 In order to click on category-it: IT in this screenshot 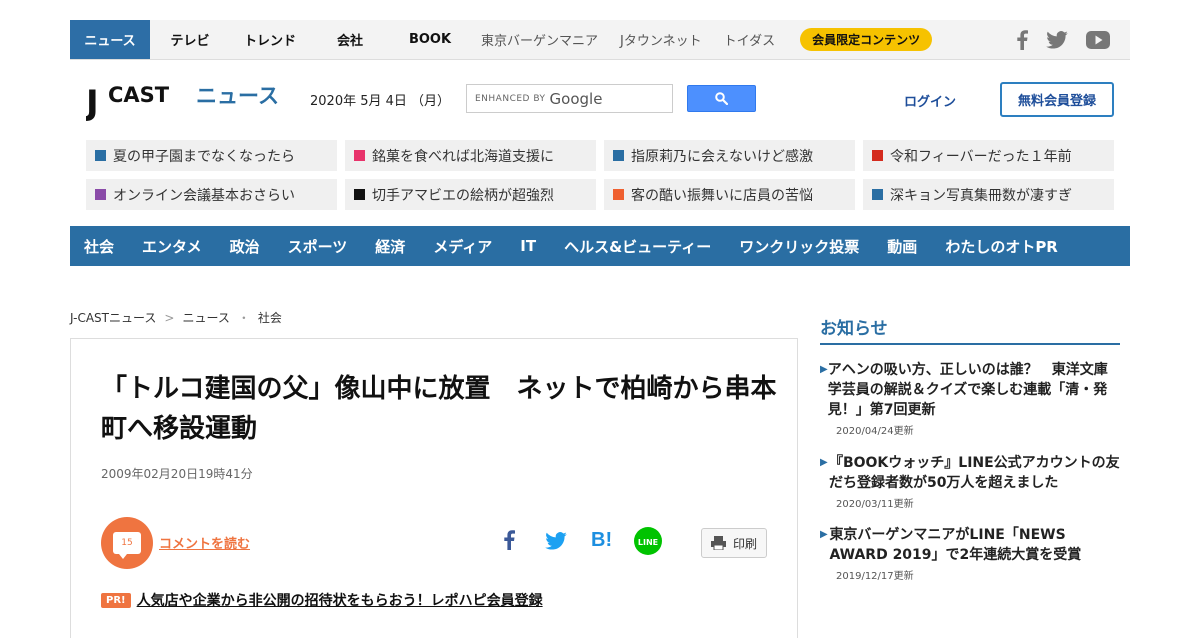, I will do `click(528, 246)`.